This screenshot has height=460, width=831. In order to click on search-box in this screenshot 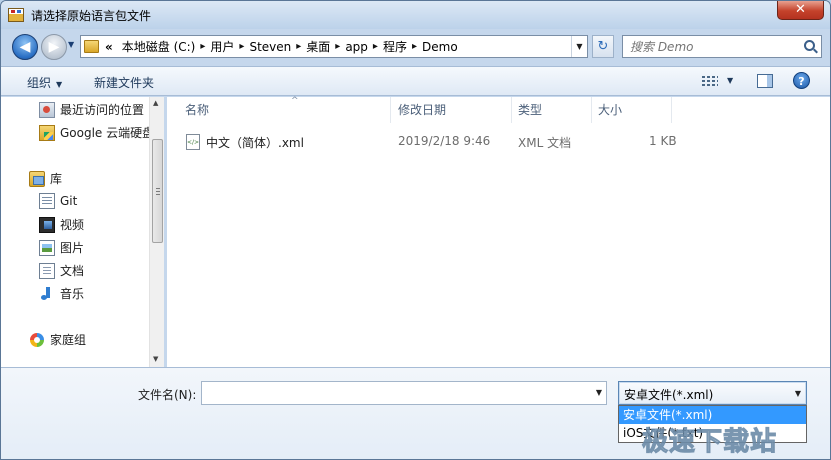, I will do `click(722, 46)`.